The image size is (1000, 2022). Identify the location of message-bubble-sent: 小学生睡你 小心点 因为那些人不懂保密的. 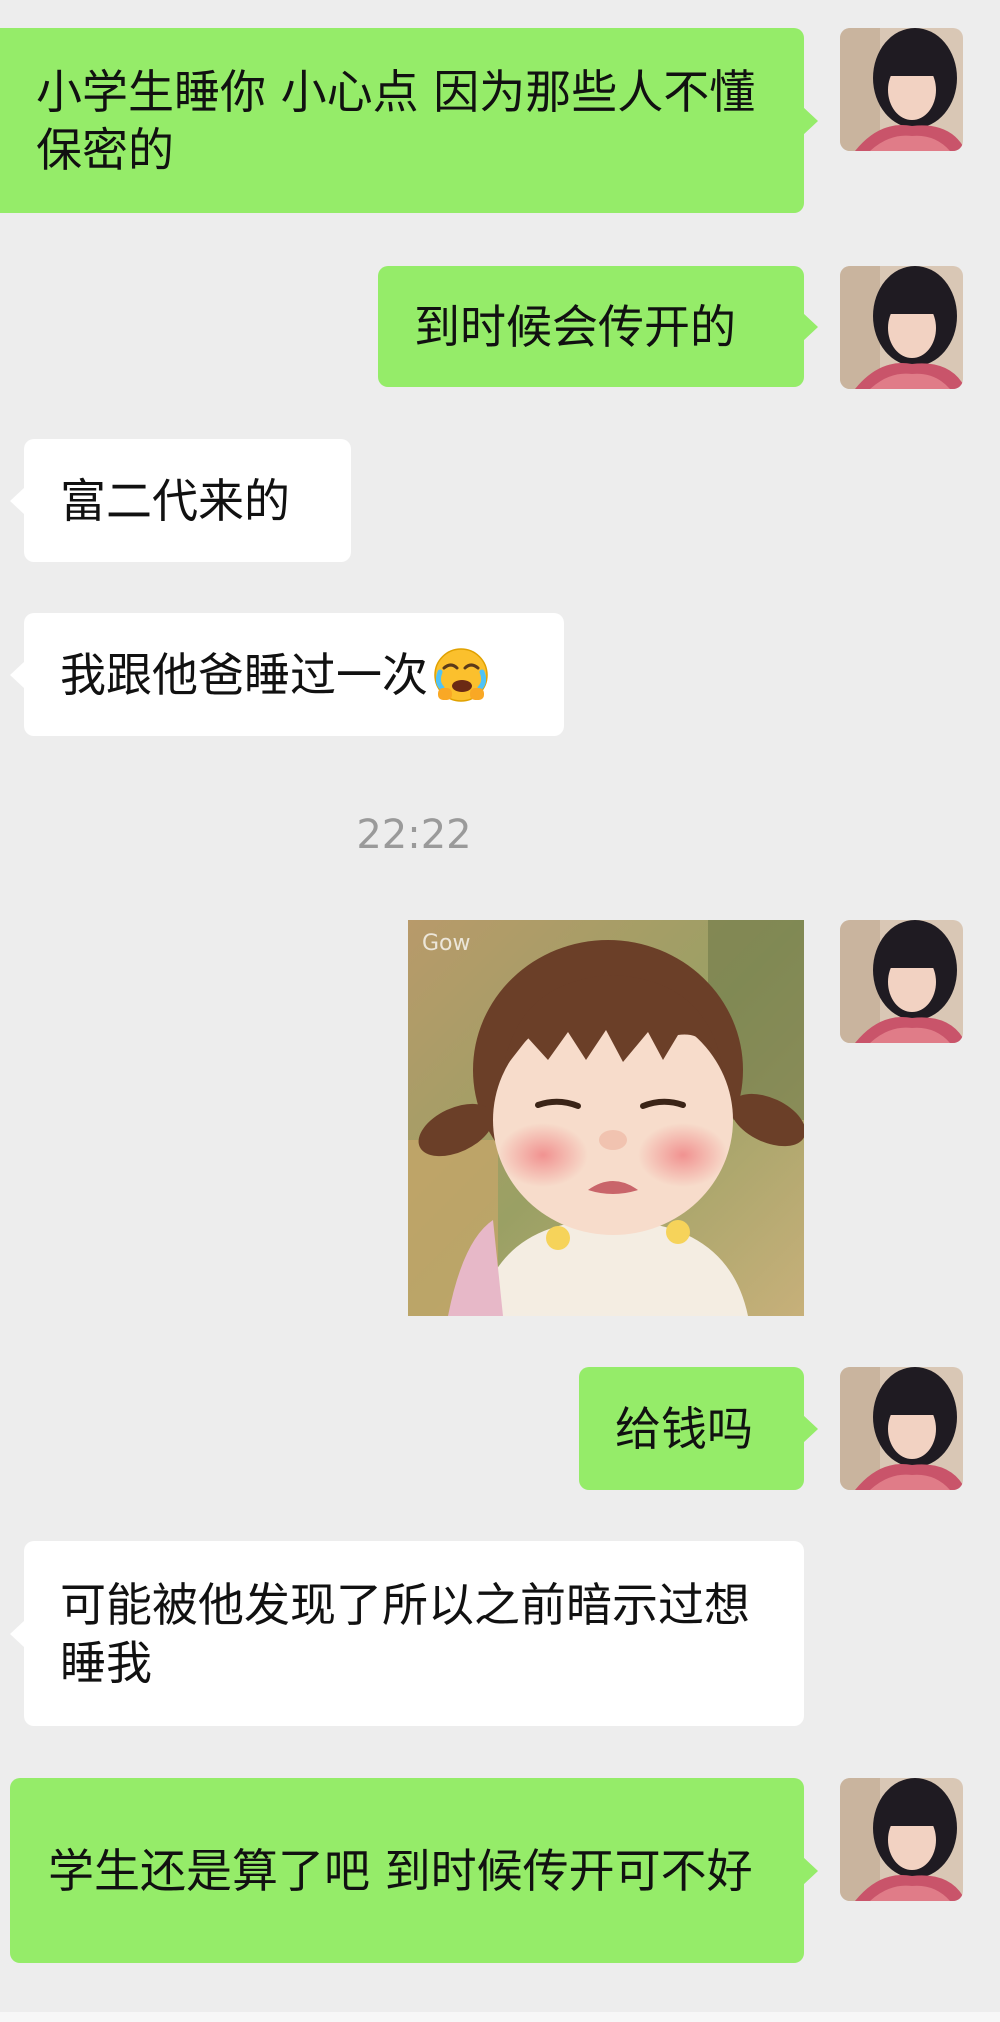
(409, 120).